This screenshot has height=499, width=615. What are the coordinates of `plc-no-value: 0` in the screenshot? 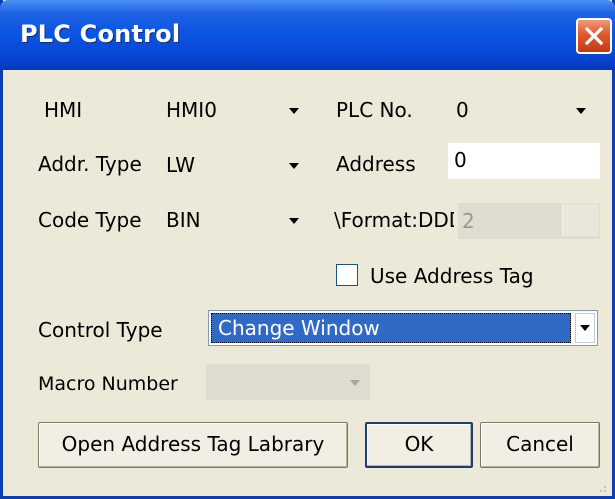 It's located at (462, 110).